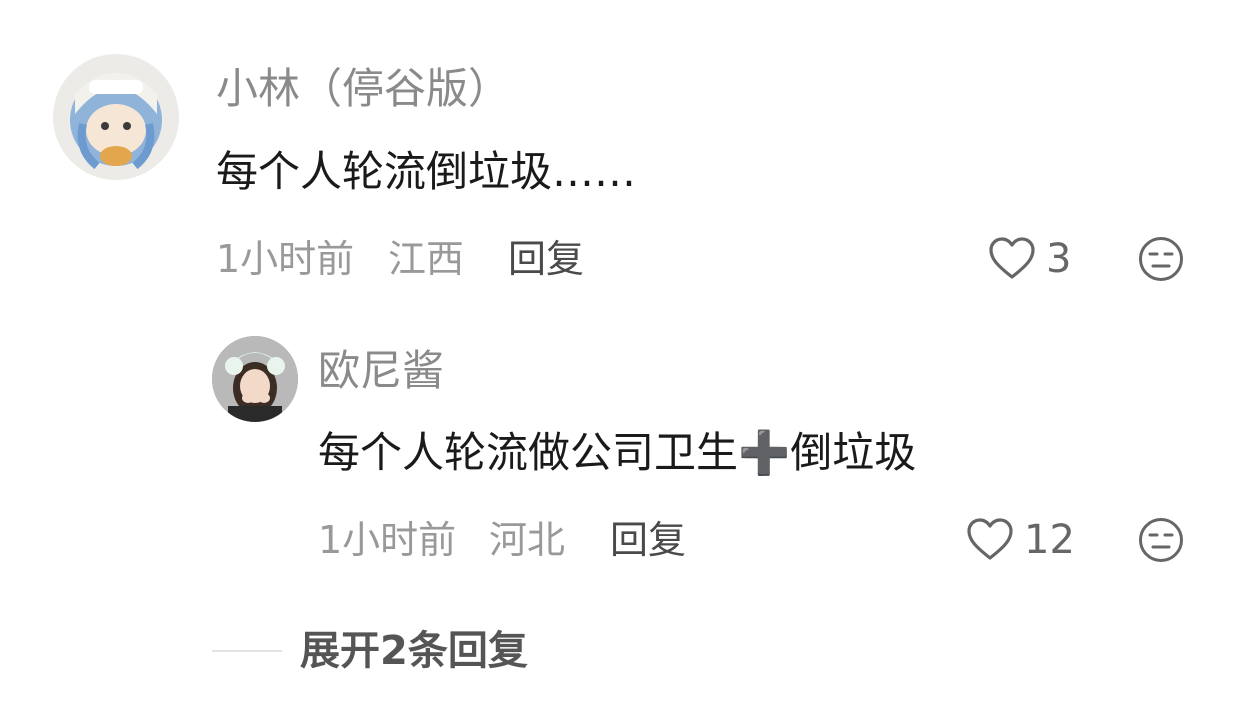 This screenshot has height=724, width=1260. What do you see at coordinates (363, 89) in the screenshot?
I see `comment-username: 小林（停谷版）` at bounding box center [363, 89].